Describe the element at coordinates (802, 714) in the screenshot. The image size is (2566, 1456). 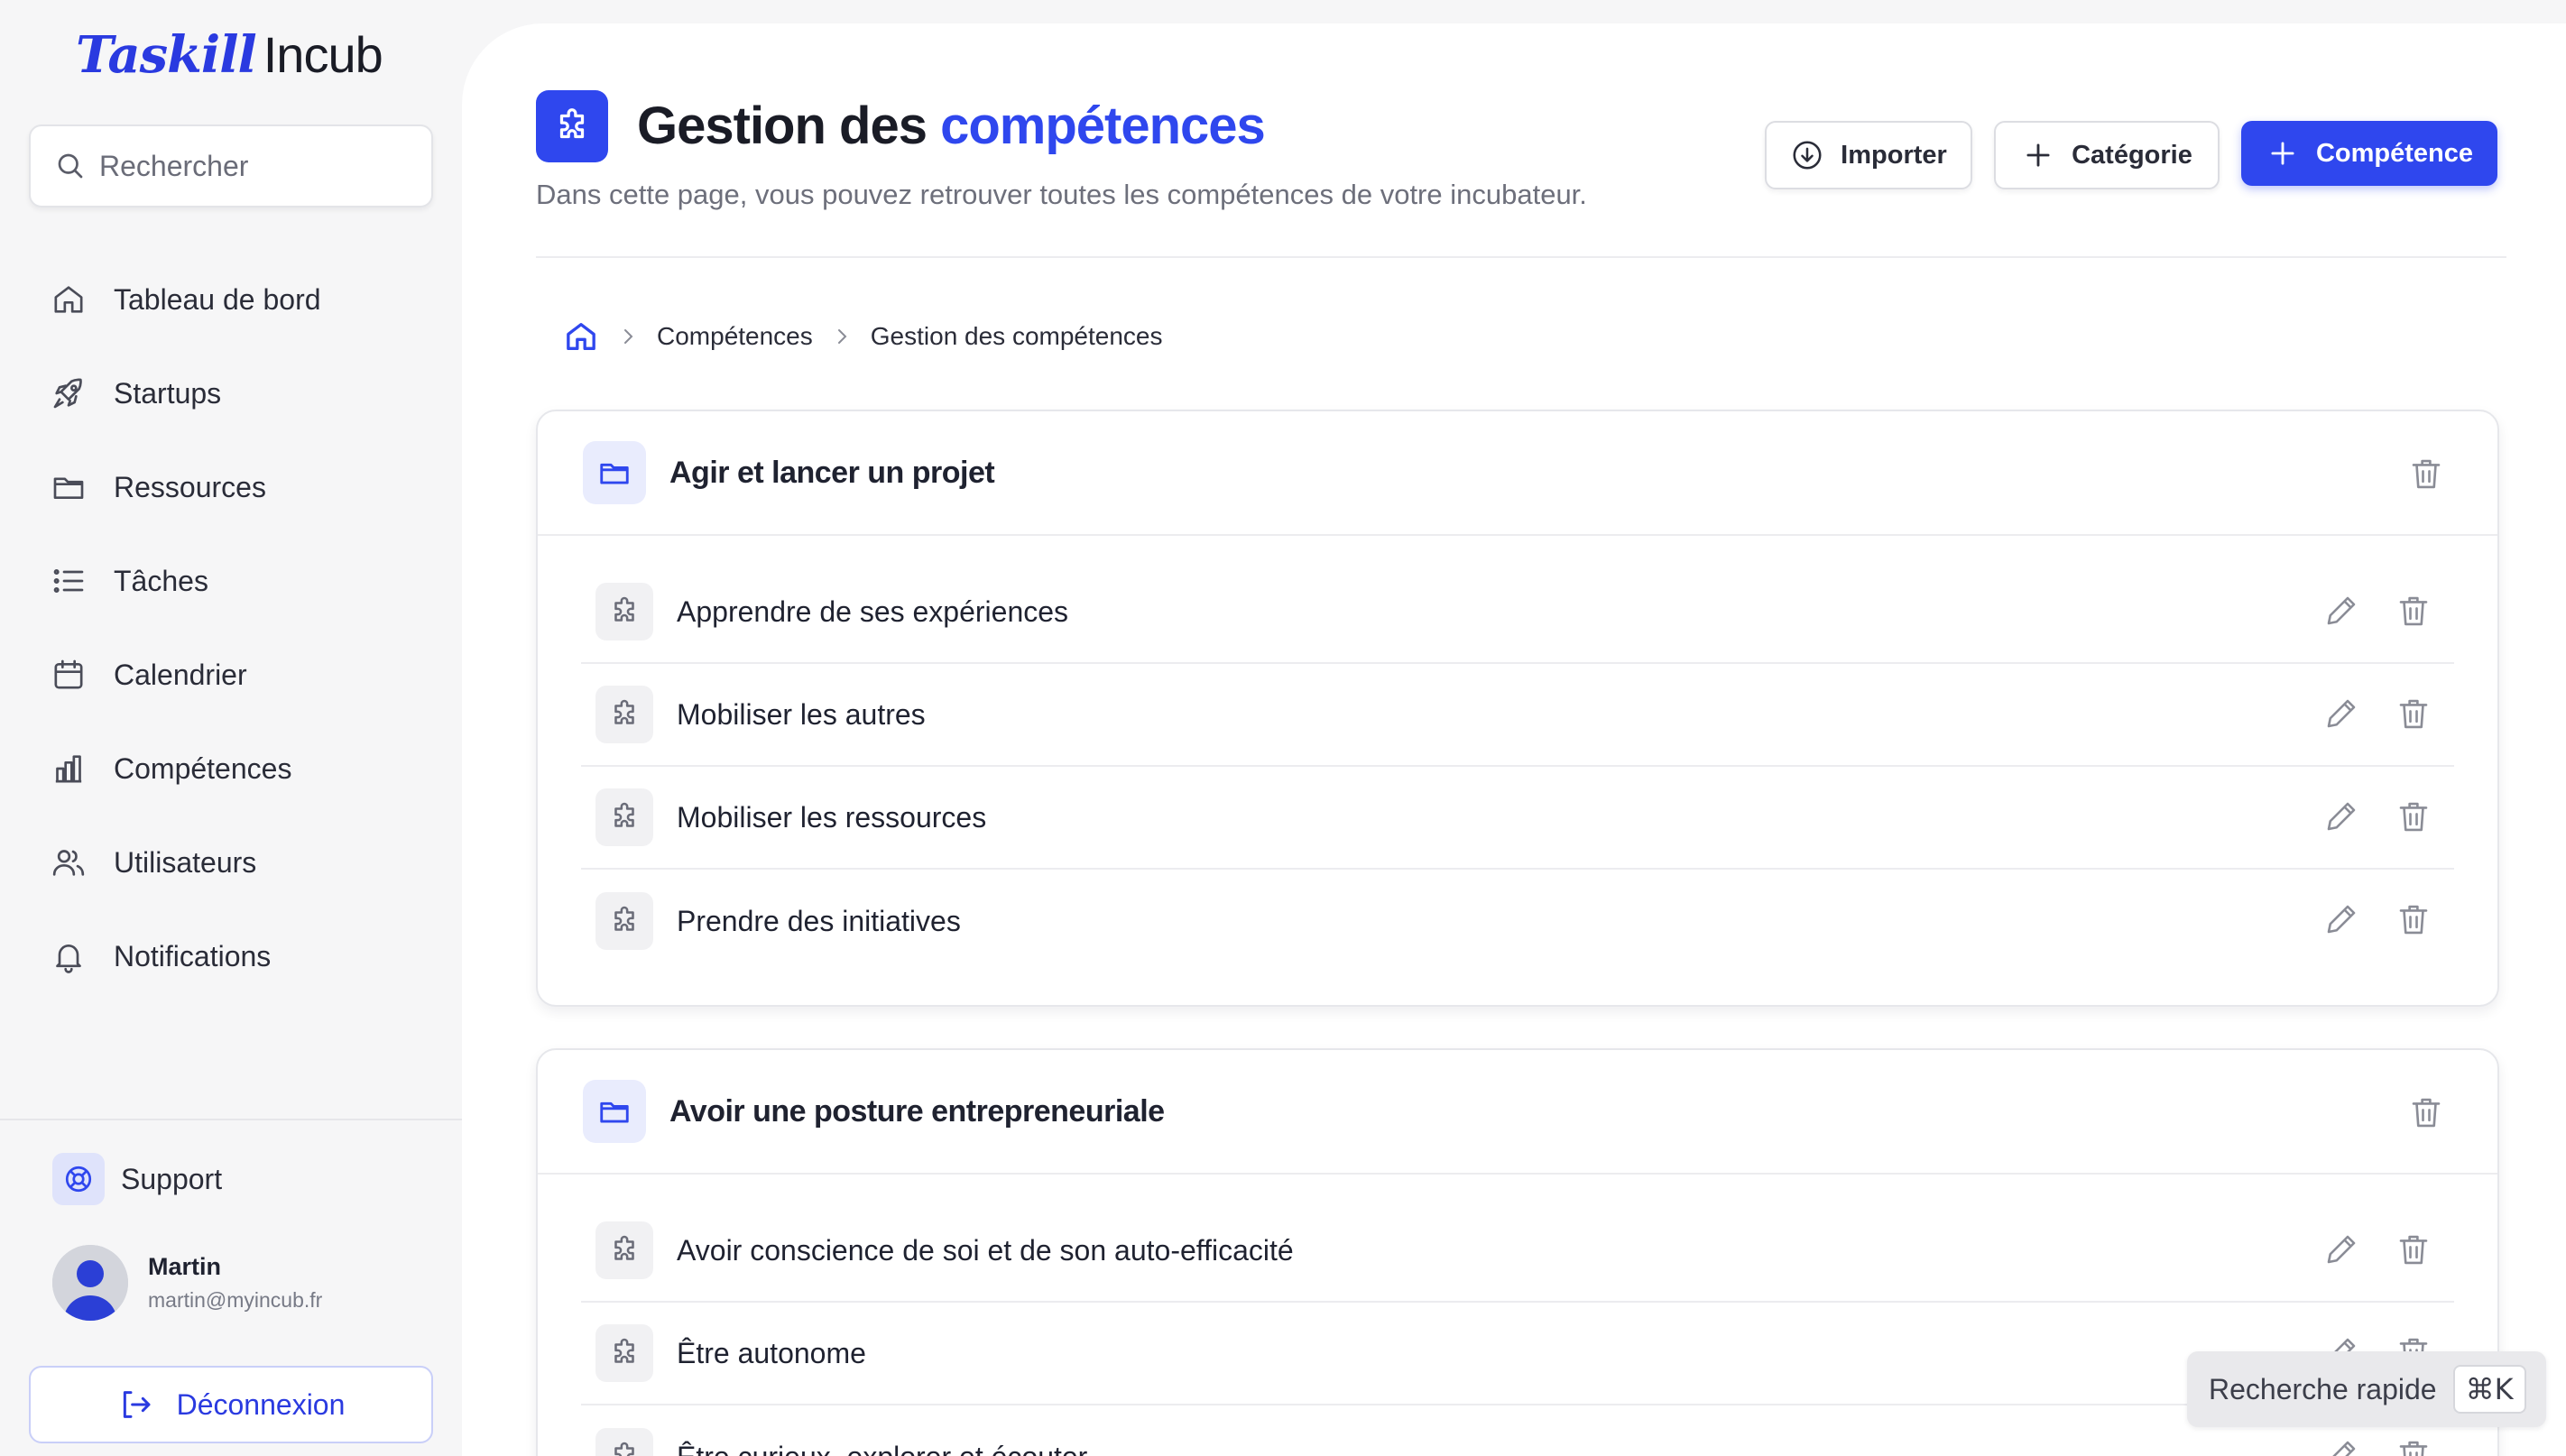
I see `skill-label: Mobiliser les autres` at that location.